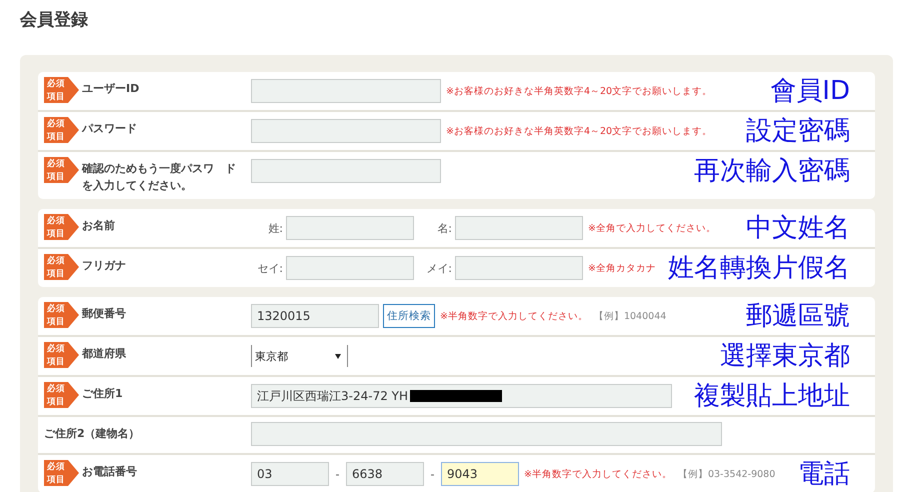  I want to click on caret-icon, so click(338, 356).